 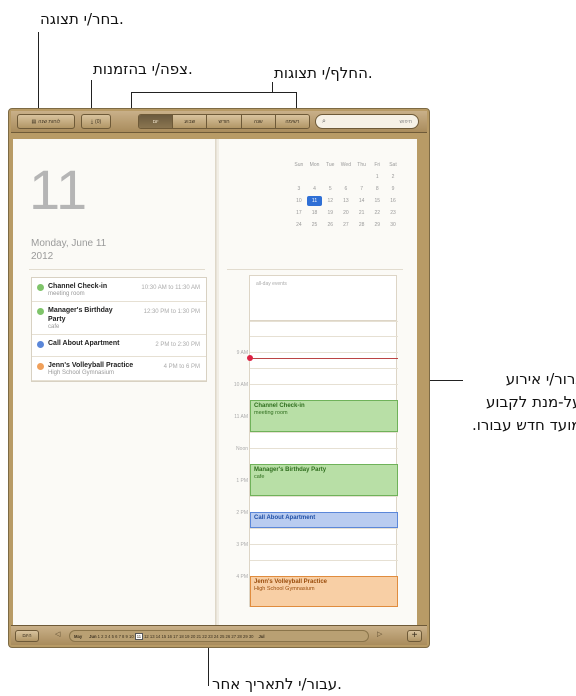 What do you see at coordinates (57, 634) in the screenshot?
I see `prev-arrow-icon: ◁` at bounding box center [57, 634].